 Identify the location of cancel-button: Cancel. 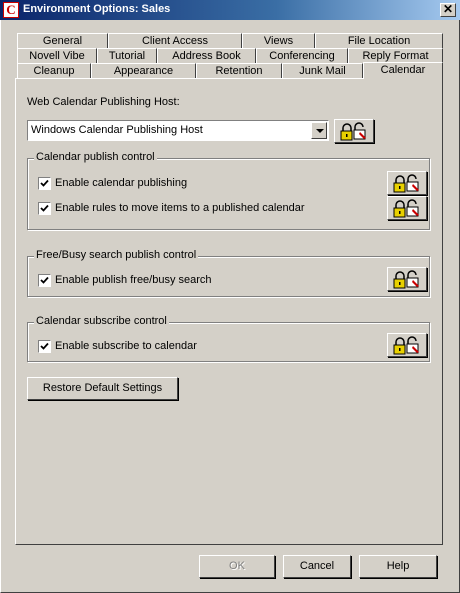
(317, 566).